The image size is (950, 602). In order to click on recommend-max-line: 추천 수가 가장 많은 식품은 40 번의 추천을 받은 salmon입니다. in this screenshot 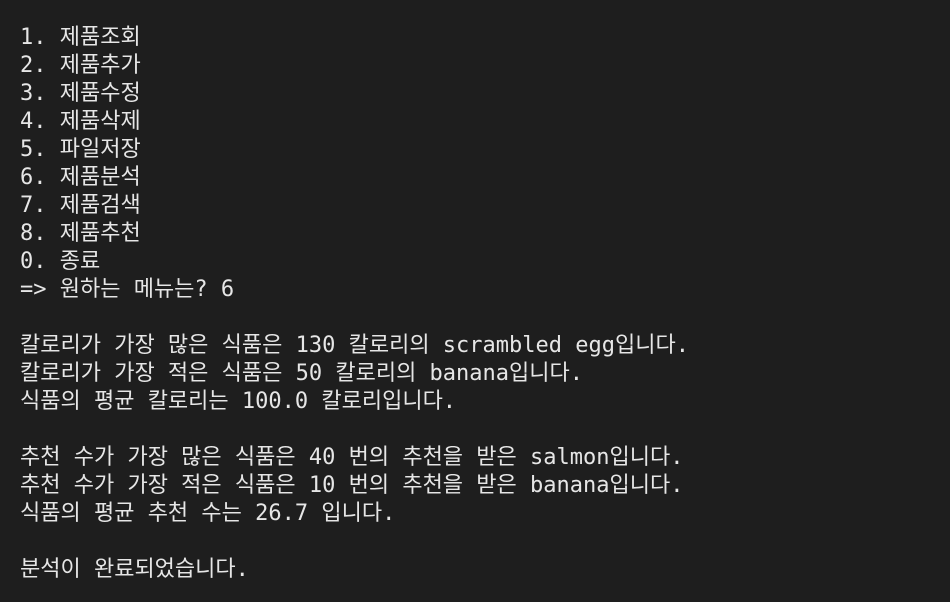, I will do `click(352, 457)`.